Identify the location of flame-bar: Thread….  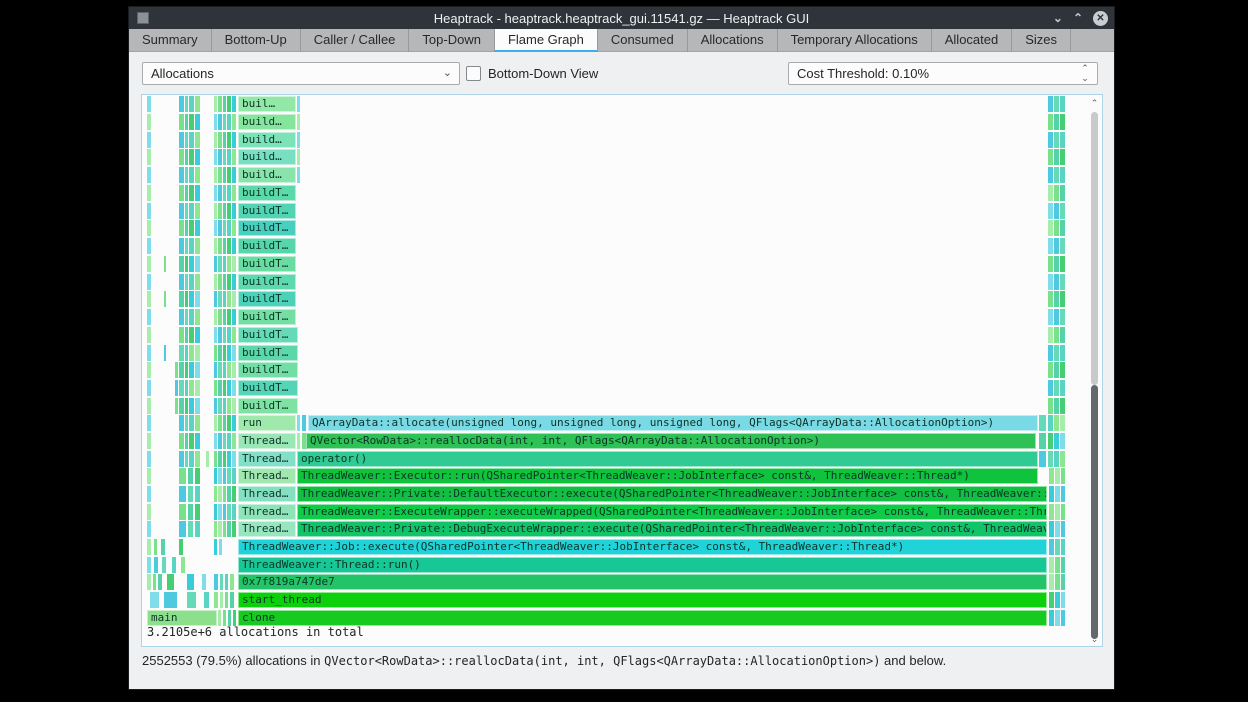
(267, 476).